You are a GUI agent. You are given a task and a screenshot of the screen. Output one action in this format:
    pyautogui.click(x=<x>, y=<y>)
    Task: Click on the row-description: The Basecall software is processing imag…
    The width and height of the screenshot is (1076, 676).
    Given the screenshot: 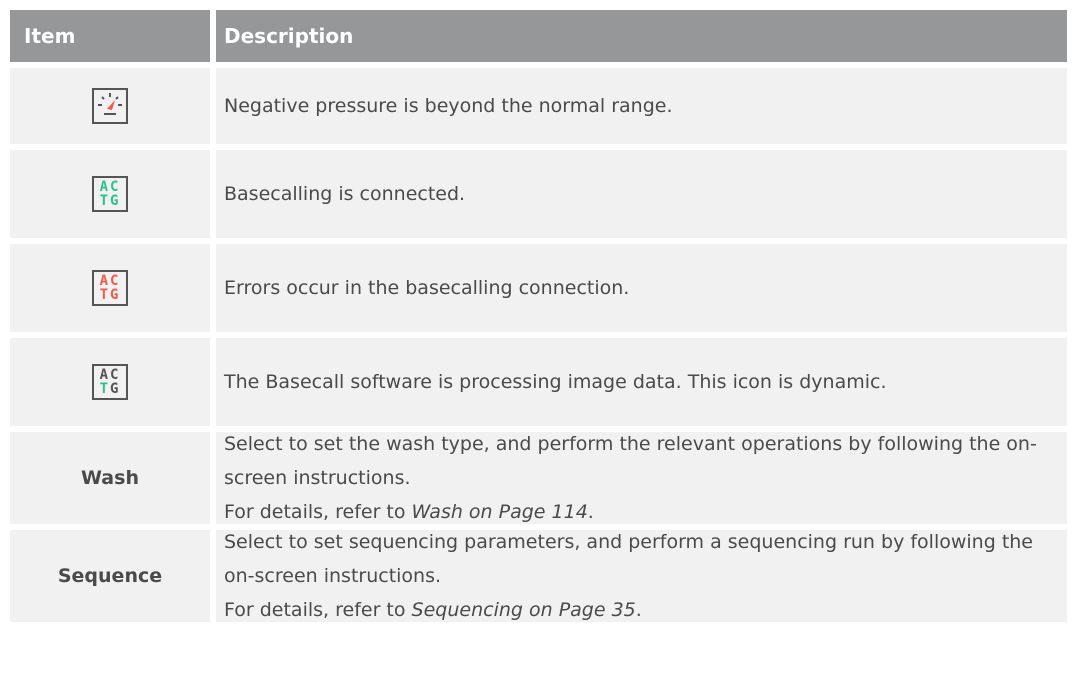 What is the action you would take?
    pyautogui.click(x=555, y=382)
    